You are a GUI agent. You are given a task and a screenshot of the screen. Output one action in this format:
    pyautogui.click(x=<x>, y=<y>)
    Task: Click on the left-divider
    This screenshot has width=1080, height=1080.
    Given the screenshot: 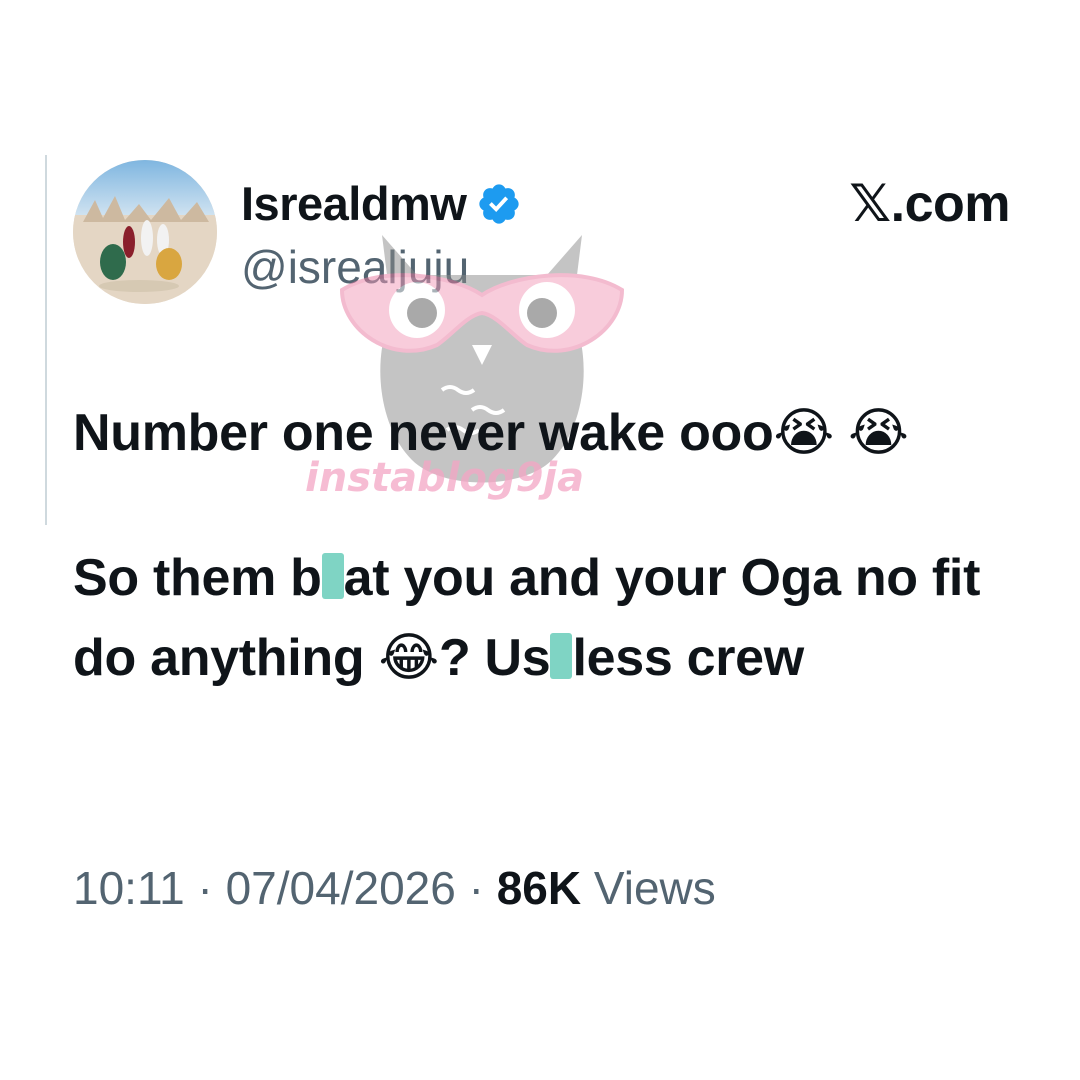 What is the action you would take?
    pyautogui.click(x=46, y=340)
    